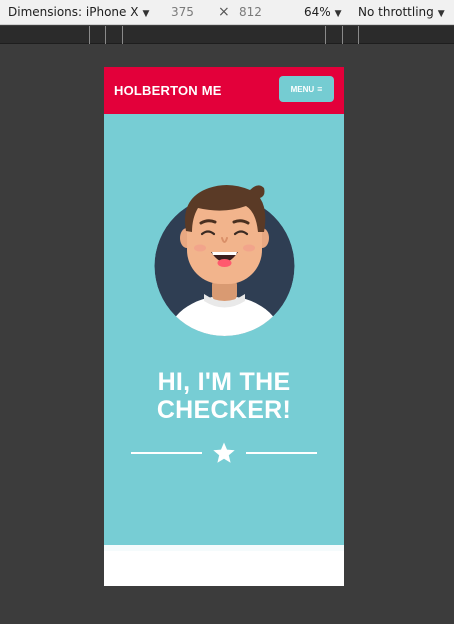 Image resolution: width=454 pixels, height=624 pixels. What do you see at coordinates (302, 89) in the screenshot?
I see `menu-button-label: MENU` at bounding box center [302, 89].